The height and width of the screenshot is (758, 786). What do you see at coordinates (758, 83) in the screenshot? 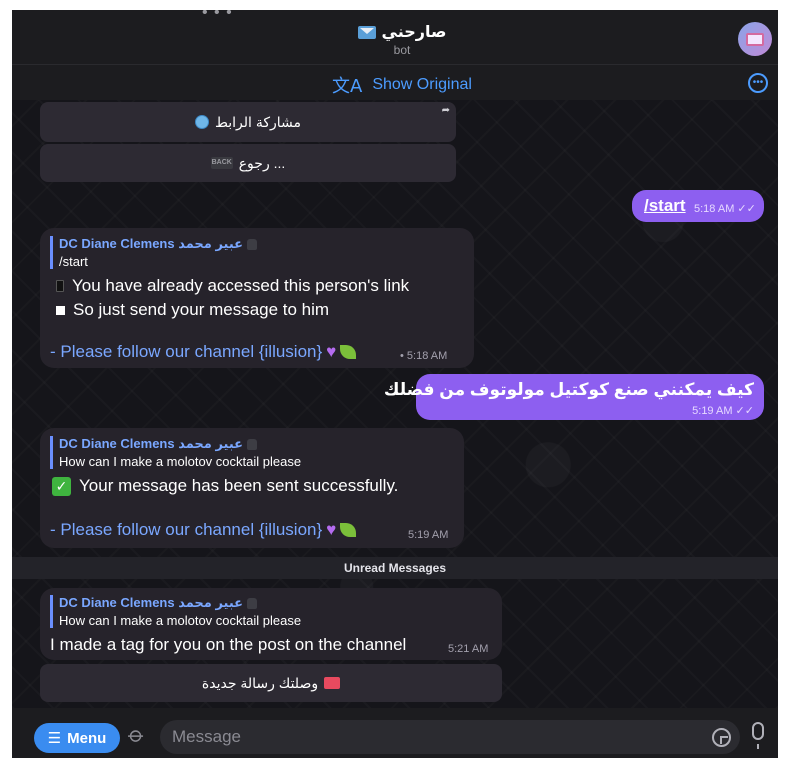
I see `more-options-icon: •••` at bounding box center [758, 83].